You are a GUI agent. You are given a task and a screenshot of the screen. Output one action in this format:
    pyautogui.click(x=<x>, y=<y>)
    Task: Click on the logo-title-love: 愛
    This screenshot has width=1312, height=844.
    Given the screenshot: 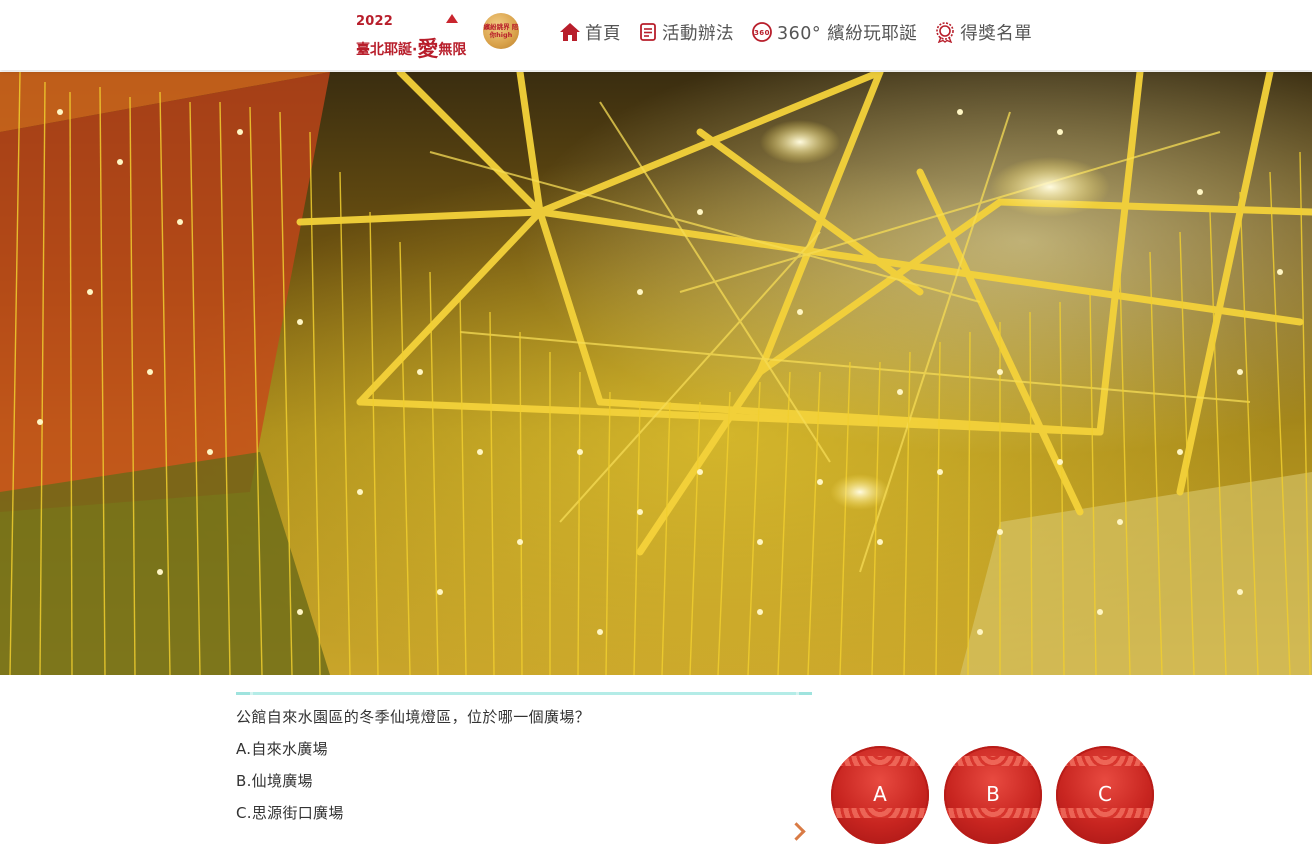 What is the action you would take?
    pyautogui.click(x=428, y=48)
    